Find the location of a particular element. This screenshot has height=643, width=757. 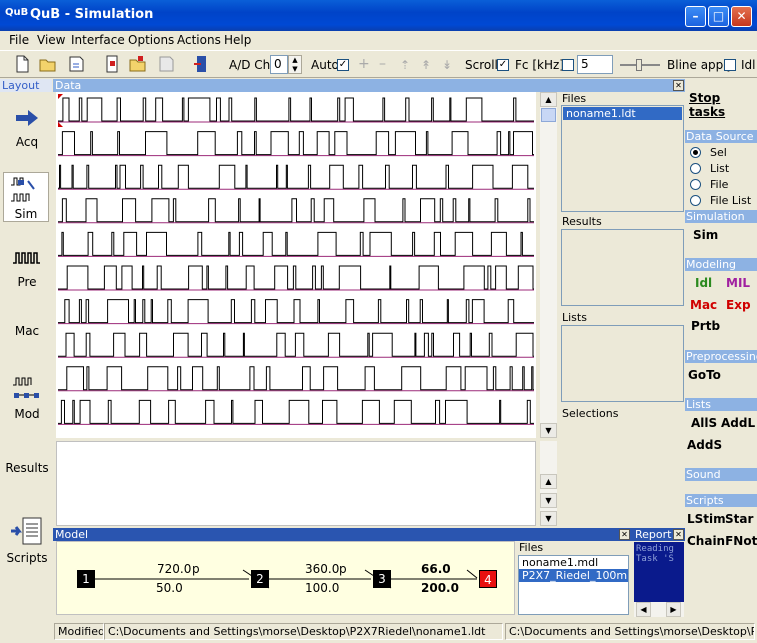

add-icon: + is located at coordinates (364, 64).